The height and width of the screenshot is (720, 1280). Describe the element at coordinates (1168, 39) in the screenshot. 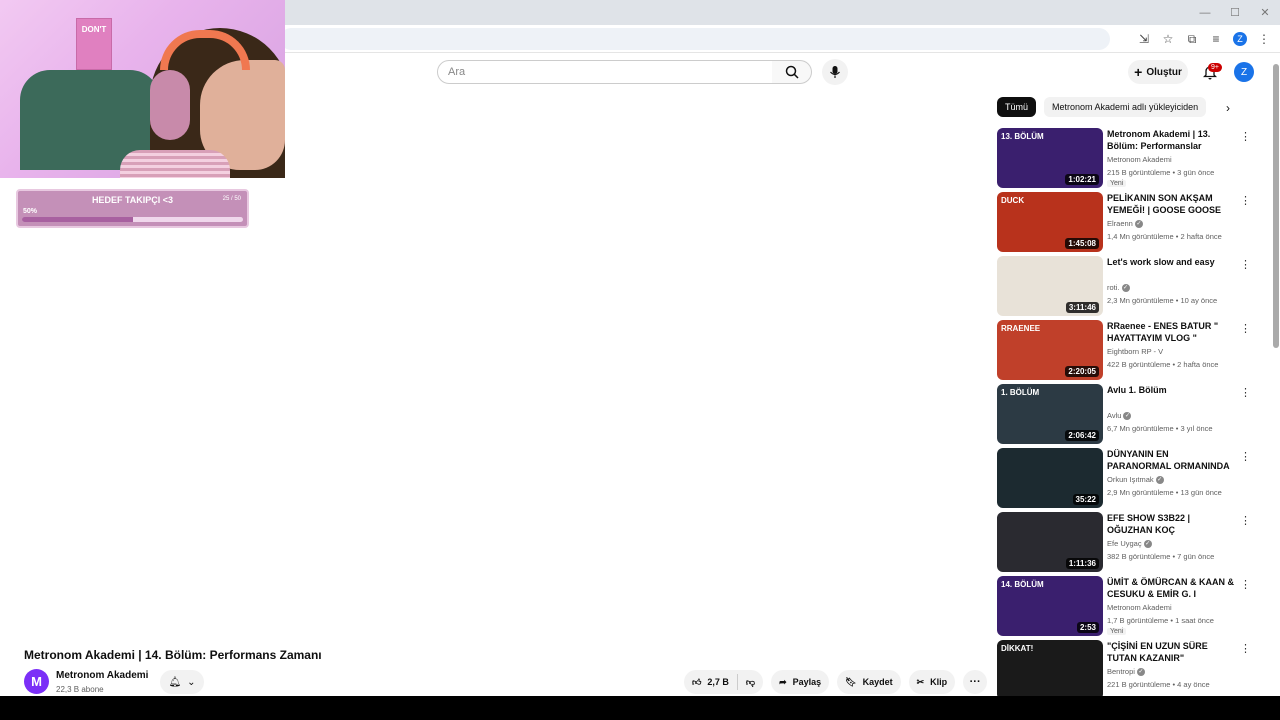

I see `bookmark-star-icon: ☆` at that location.